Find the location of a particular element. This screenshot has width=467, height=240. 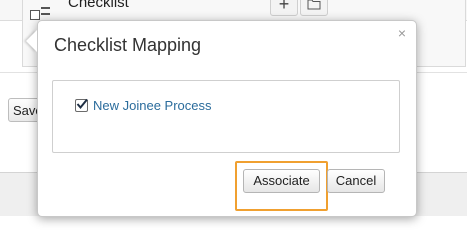

cancel-button: Cancel is located at coordinates (356, 181).